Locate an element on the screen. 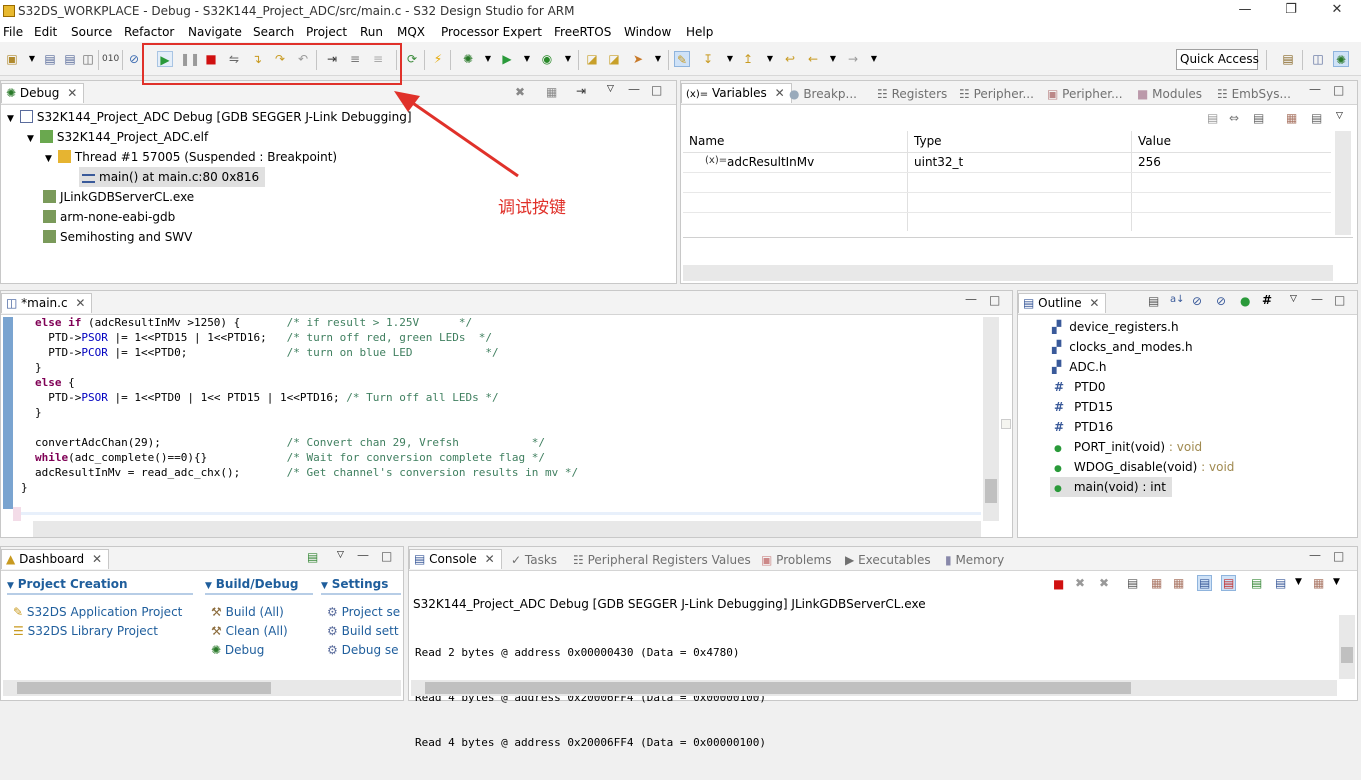 Image resolution: width=1361 pixels, height=780 pixels. add-expression-icon: ▦ is located at coordinates (1291, 118).